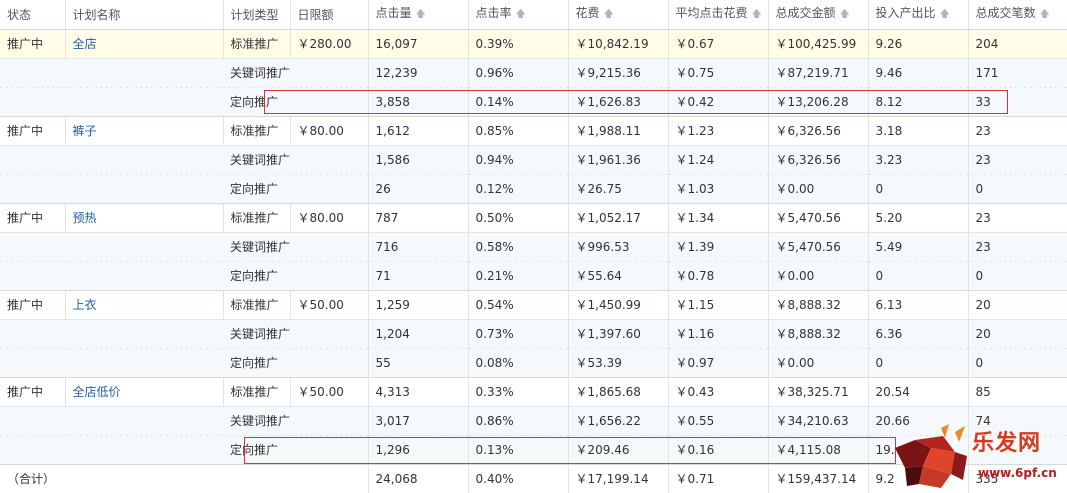 This screenshot has height=493, width=1067. What do you see at coordinates (533, 188) in the screenshot?
I see `targeted-subrow: 定向推广 26 0.12% ￥26.75 ￥1.03 ￥0.00 0 0` at bounding box center [533, 188].